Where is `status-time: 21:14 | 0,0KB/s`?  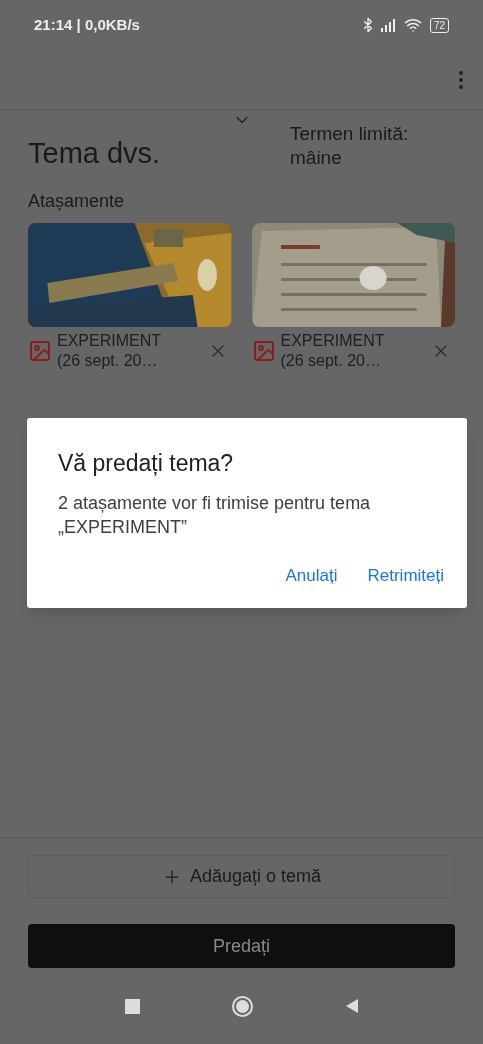 status-time: 21:14 | 0,0KB/s is located at coordinates (87, 24).